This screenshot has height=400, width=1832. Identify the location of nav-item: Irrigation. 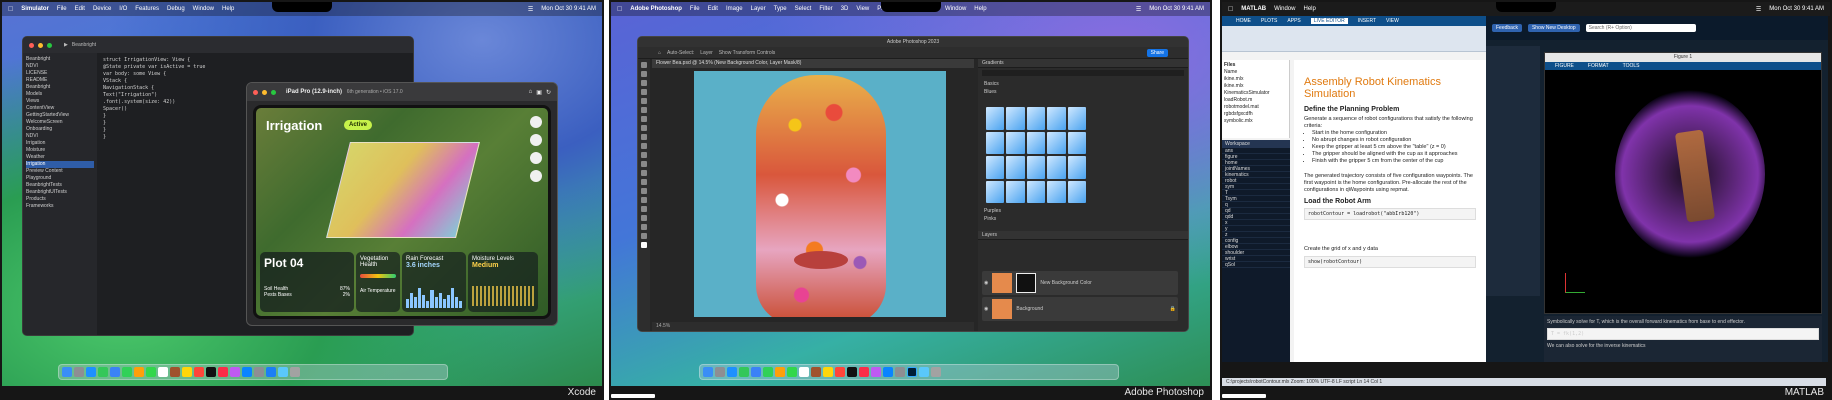
(60, 143).